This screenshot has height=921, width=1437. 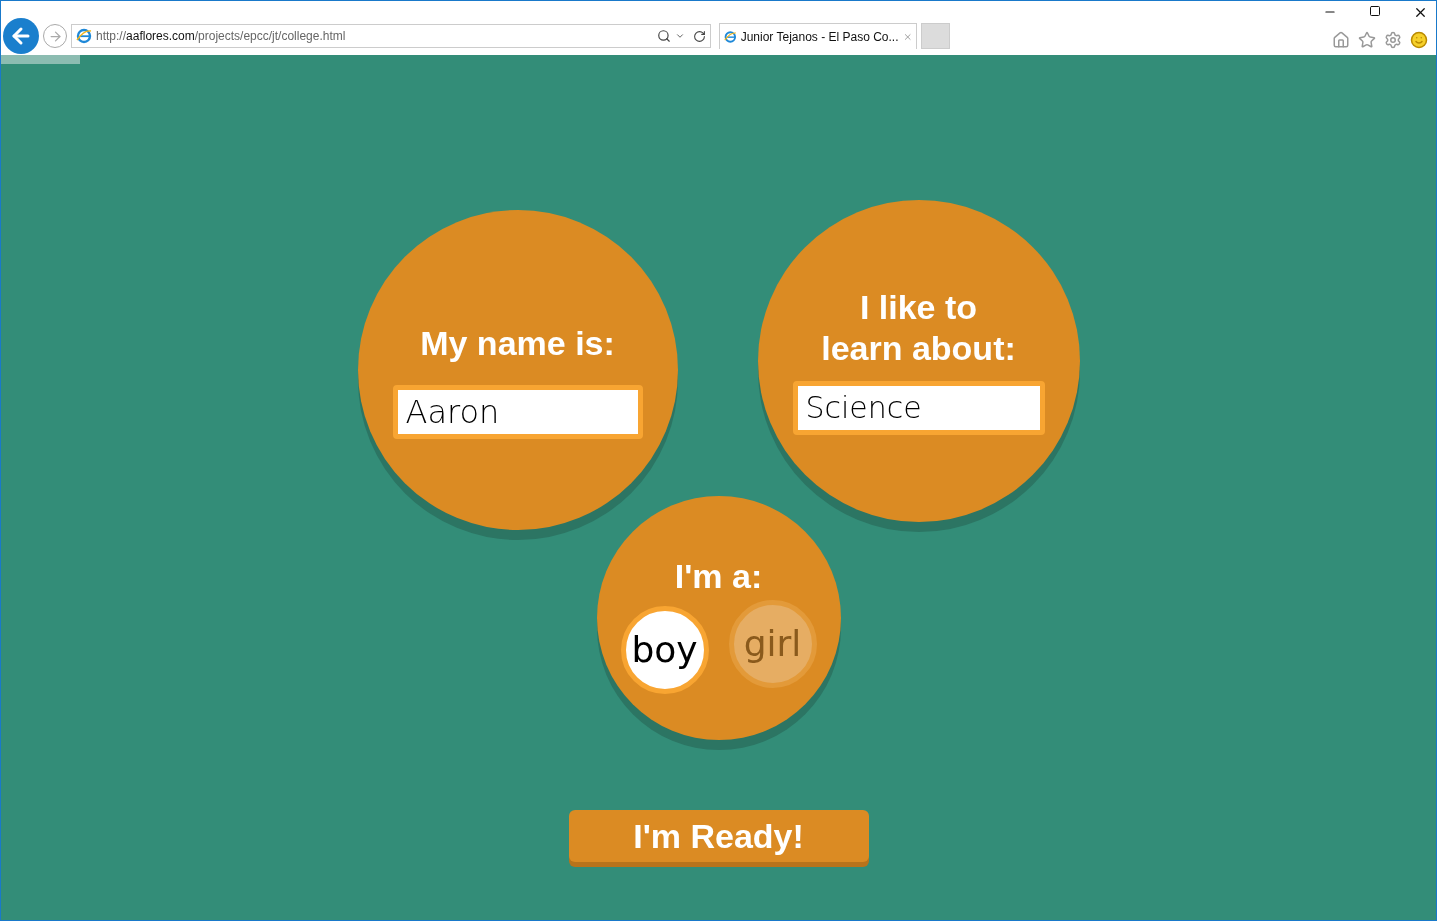 What do you see at coordinates (1341, 40) in the screenshot?
I see `home-icon` at bounding box center [1341, 40].